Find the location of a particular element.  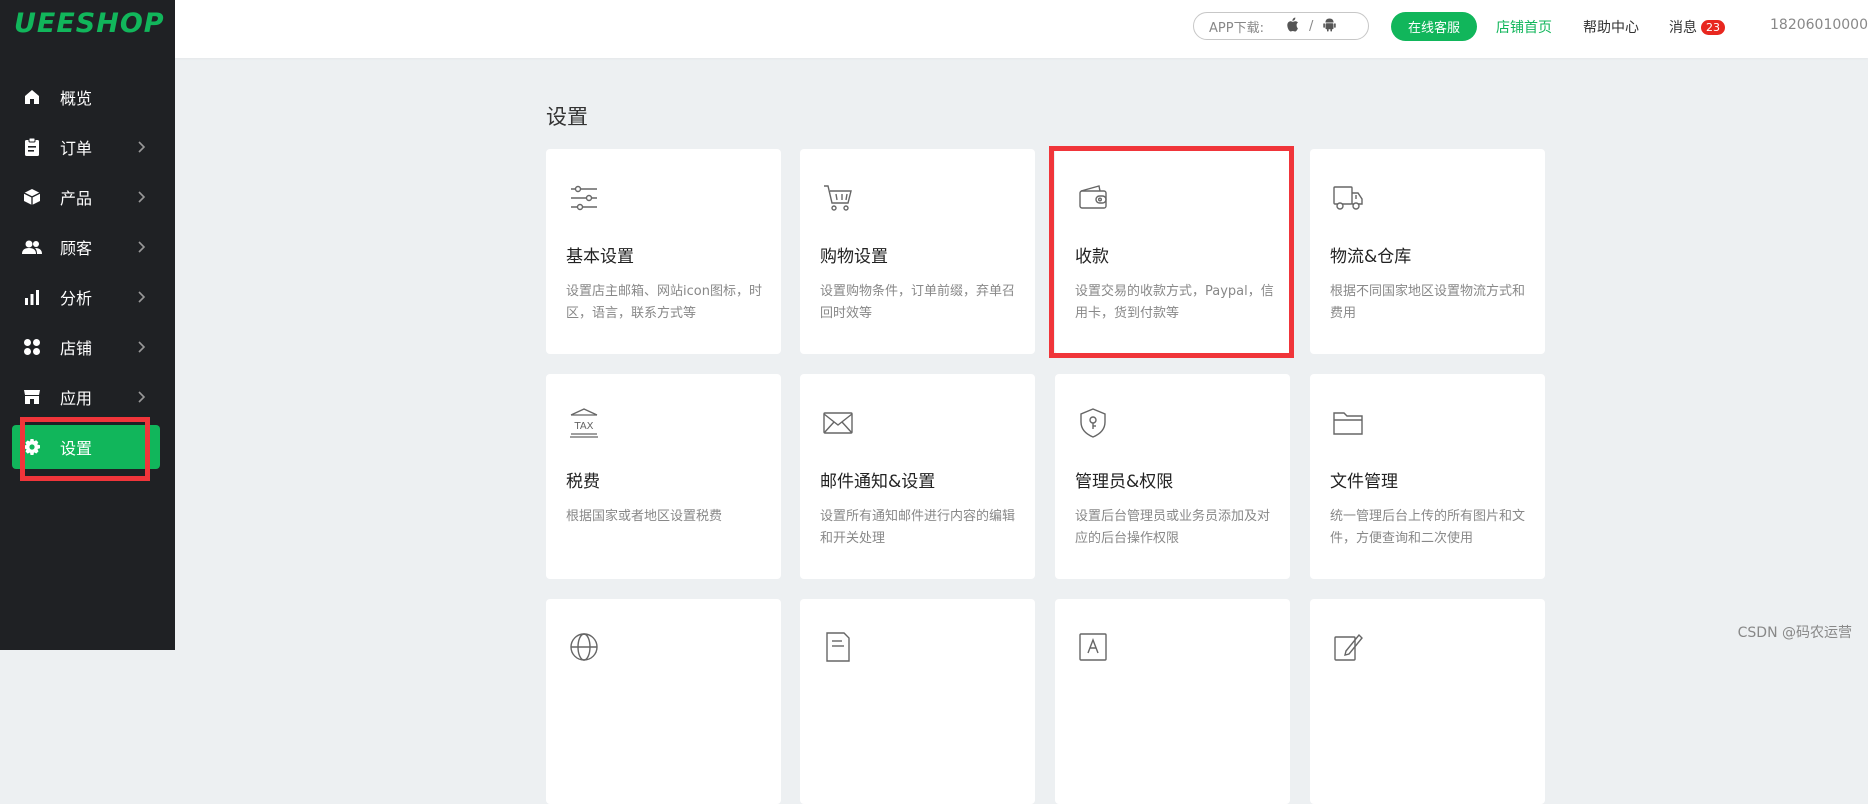

messages-link: 消息 23 is located at coordinates (1697, 27).